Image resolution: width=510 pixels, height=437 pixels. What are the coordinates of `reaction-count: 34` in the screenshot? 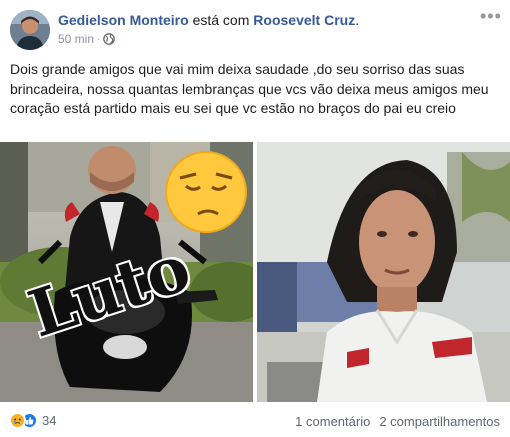 It's located at (49, 420).